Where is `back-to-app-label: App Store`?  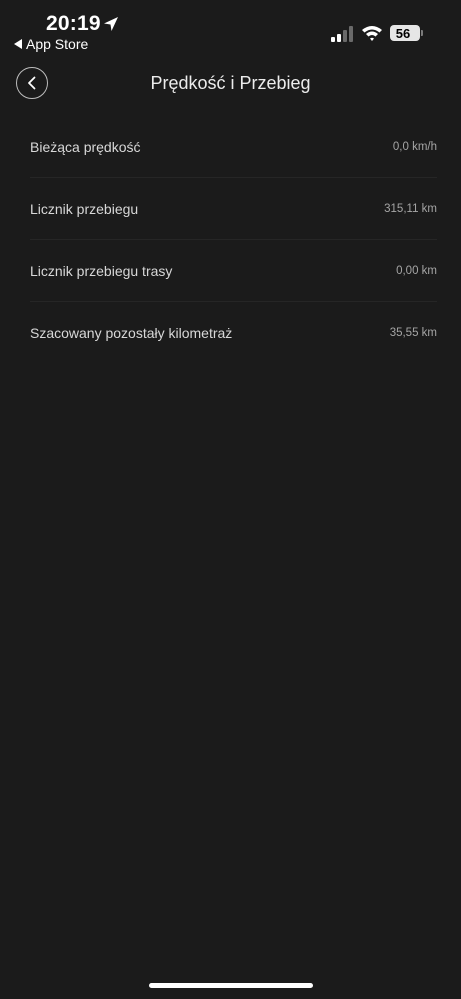
back-to-app-label: App Store is located at coordinates (57, 44).